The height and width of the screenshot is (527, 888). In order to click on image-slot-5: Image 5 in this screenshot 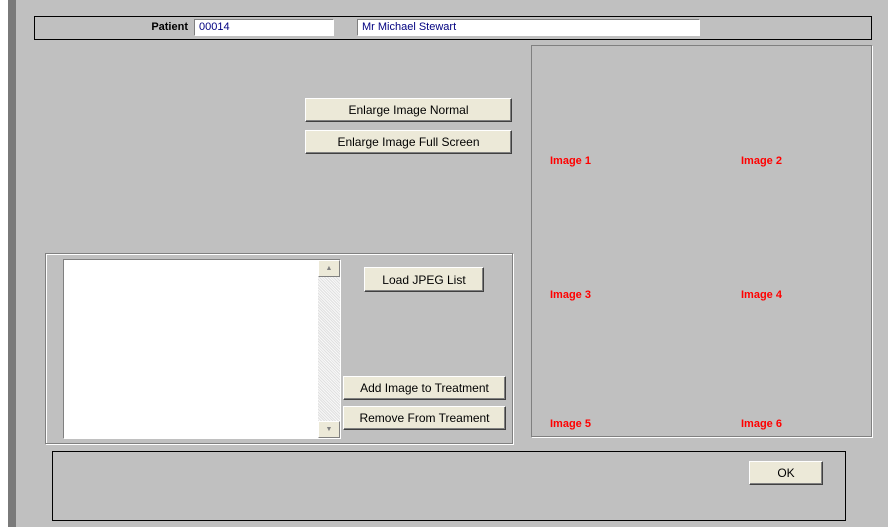, I will do `click(570, 424)`.